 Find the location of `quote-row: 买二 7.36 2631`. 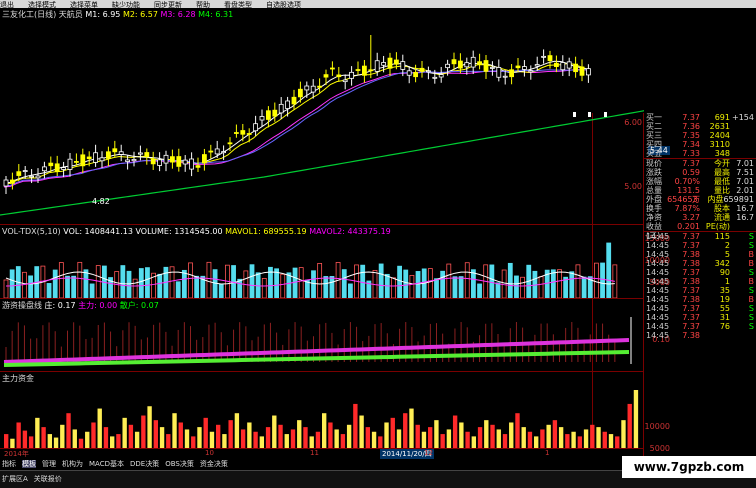

quote-row: 买二 7.36 2631 is located at coordinates (700, 126).